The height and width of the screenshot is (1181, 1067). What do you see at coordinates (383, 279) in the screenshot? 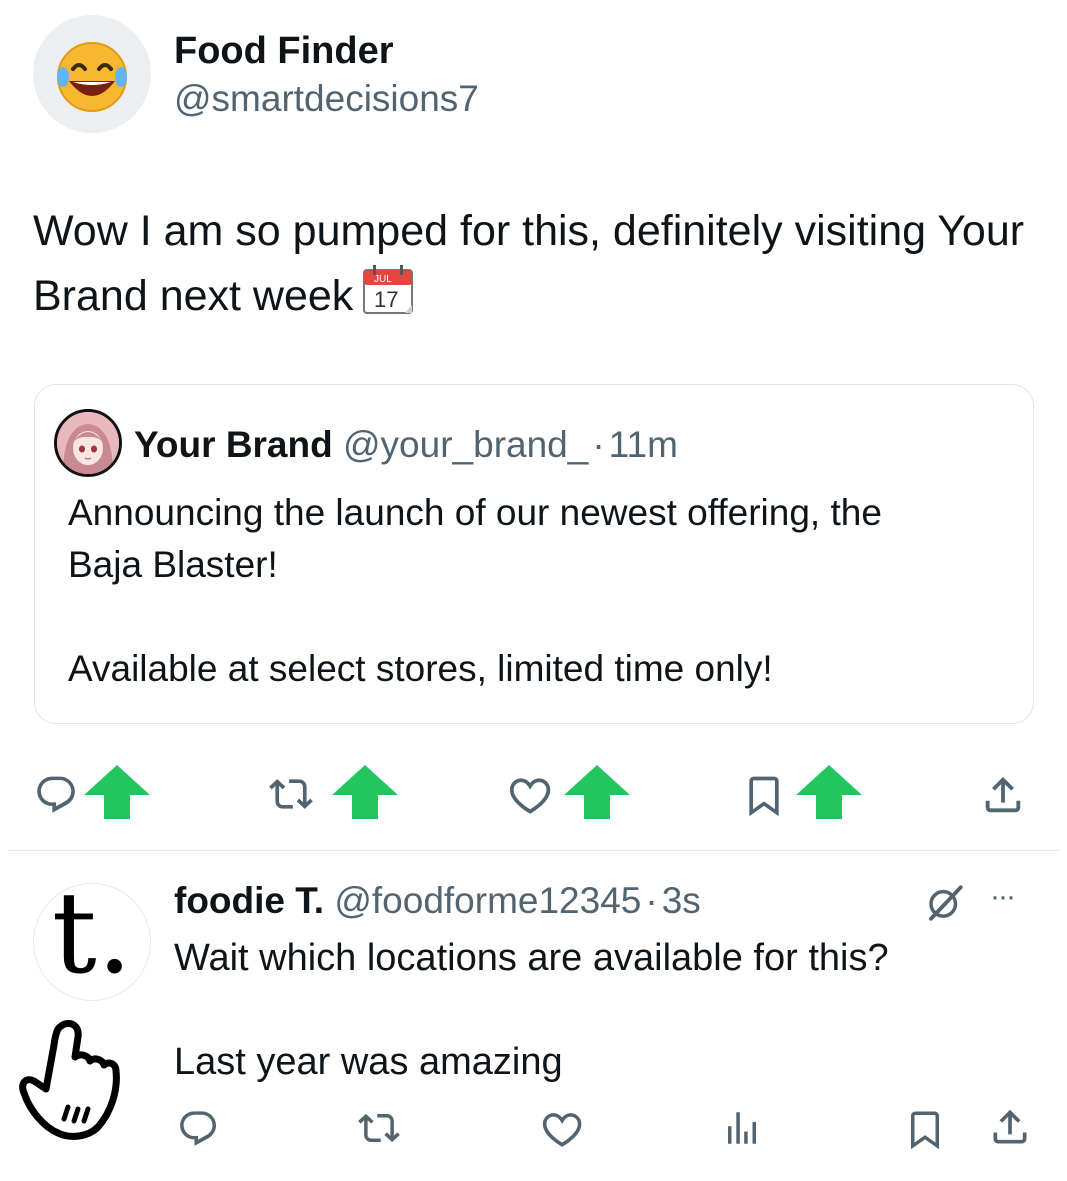
I see `calendar-month: JUL` at bounding box center [383, 279].